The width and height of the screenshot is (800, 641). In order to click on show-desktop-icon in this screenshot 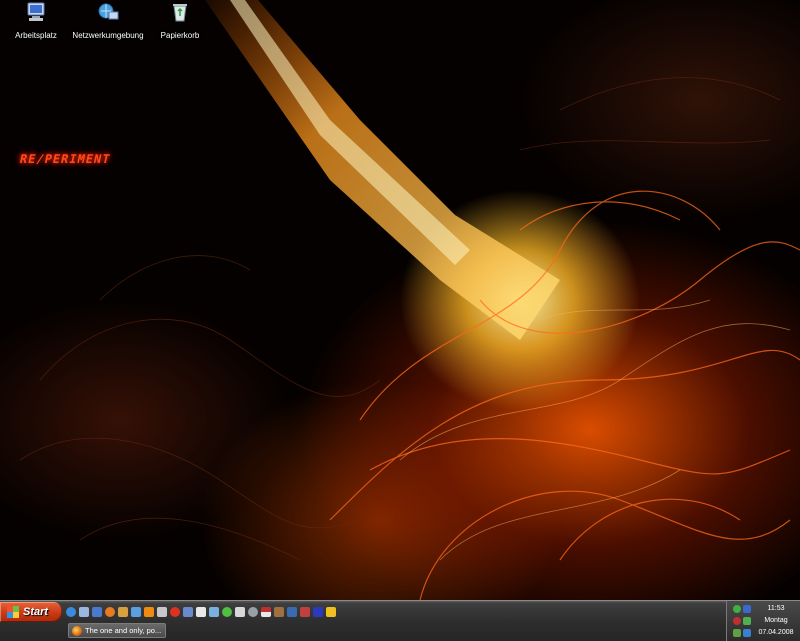, I will do `click(84, 612)`.